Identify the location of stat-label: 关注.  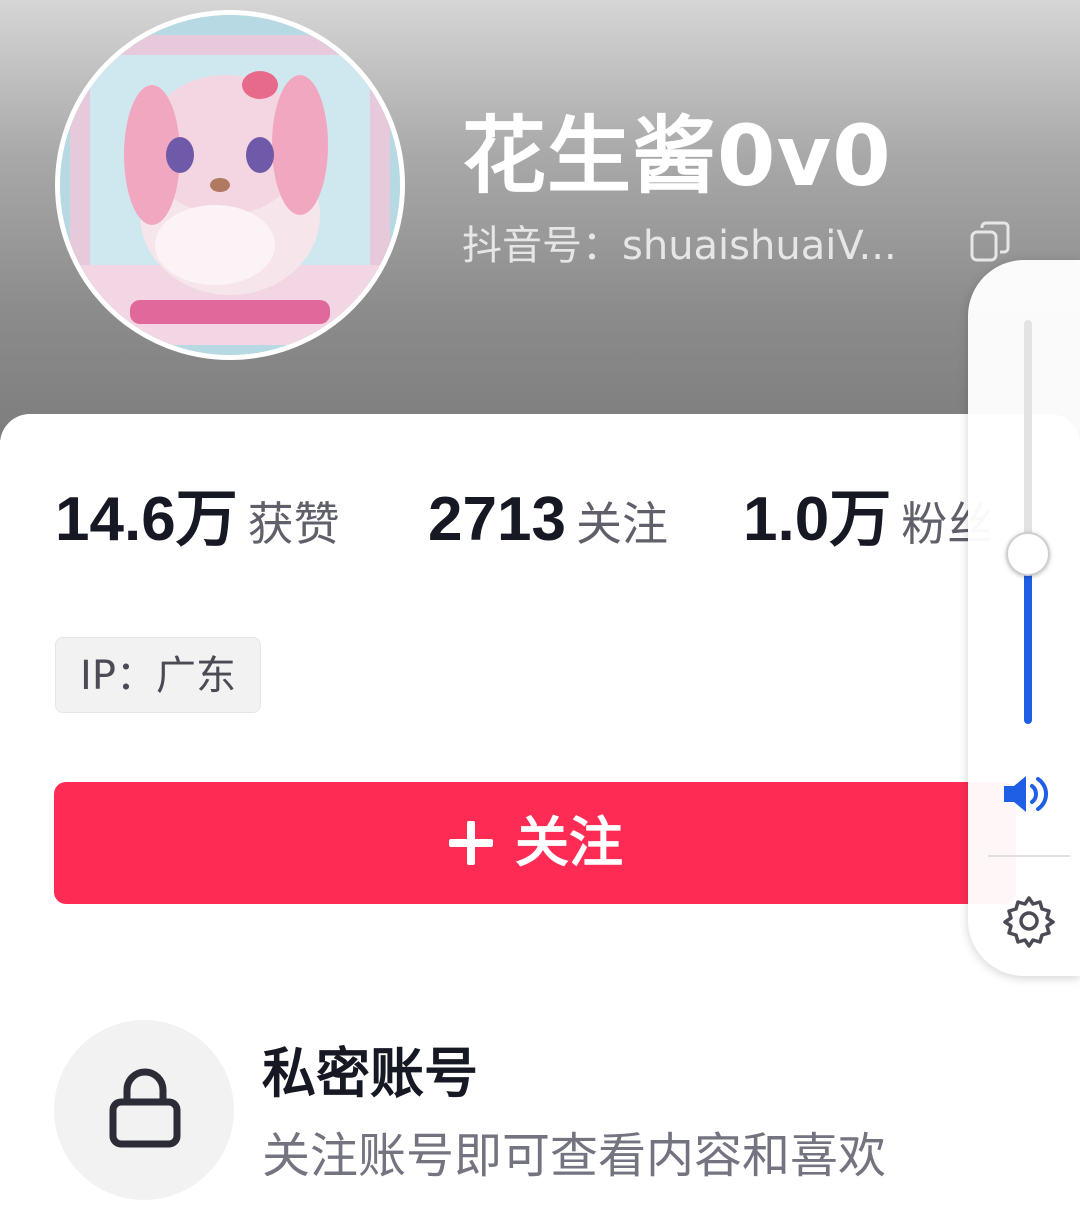
(621, 524).